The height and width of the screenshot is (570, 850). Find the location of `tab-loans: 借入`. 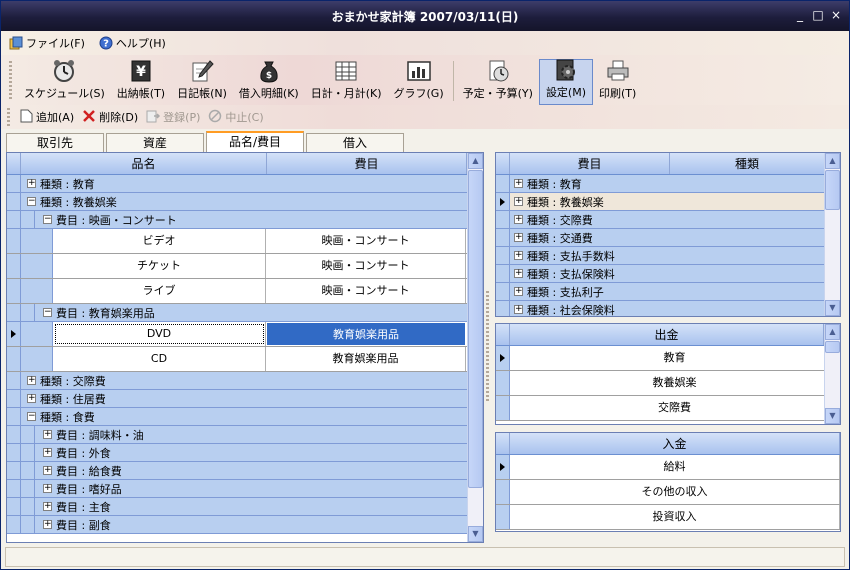

tab-loans: 借入 is located at coordinates (355, 142).